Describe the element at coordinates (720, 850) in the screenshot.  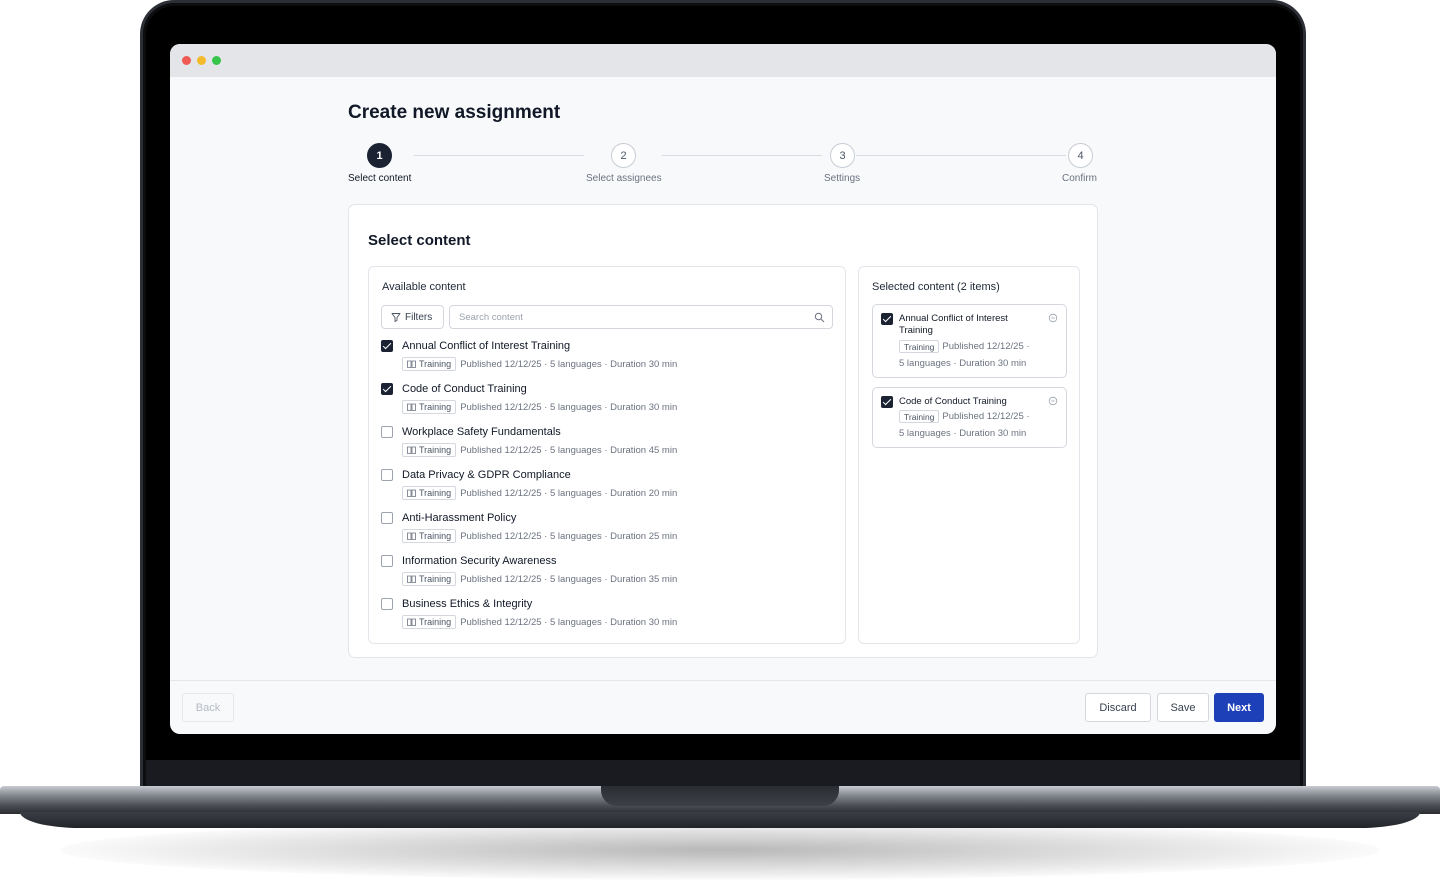
I see `laptop-shadow` at that location.